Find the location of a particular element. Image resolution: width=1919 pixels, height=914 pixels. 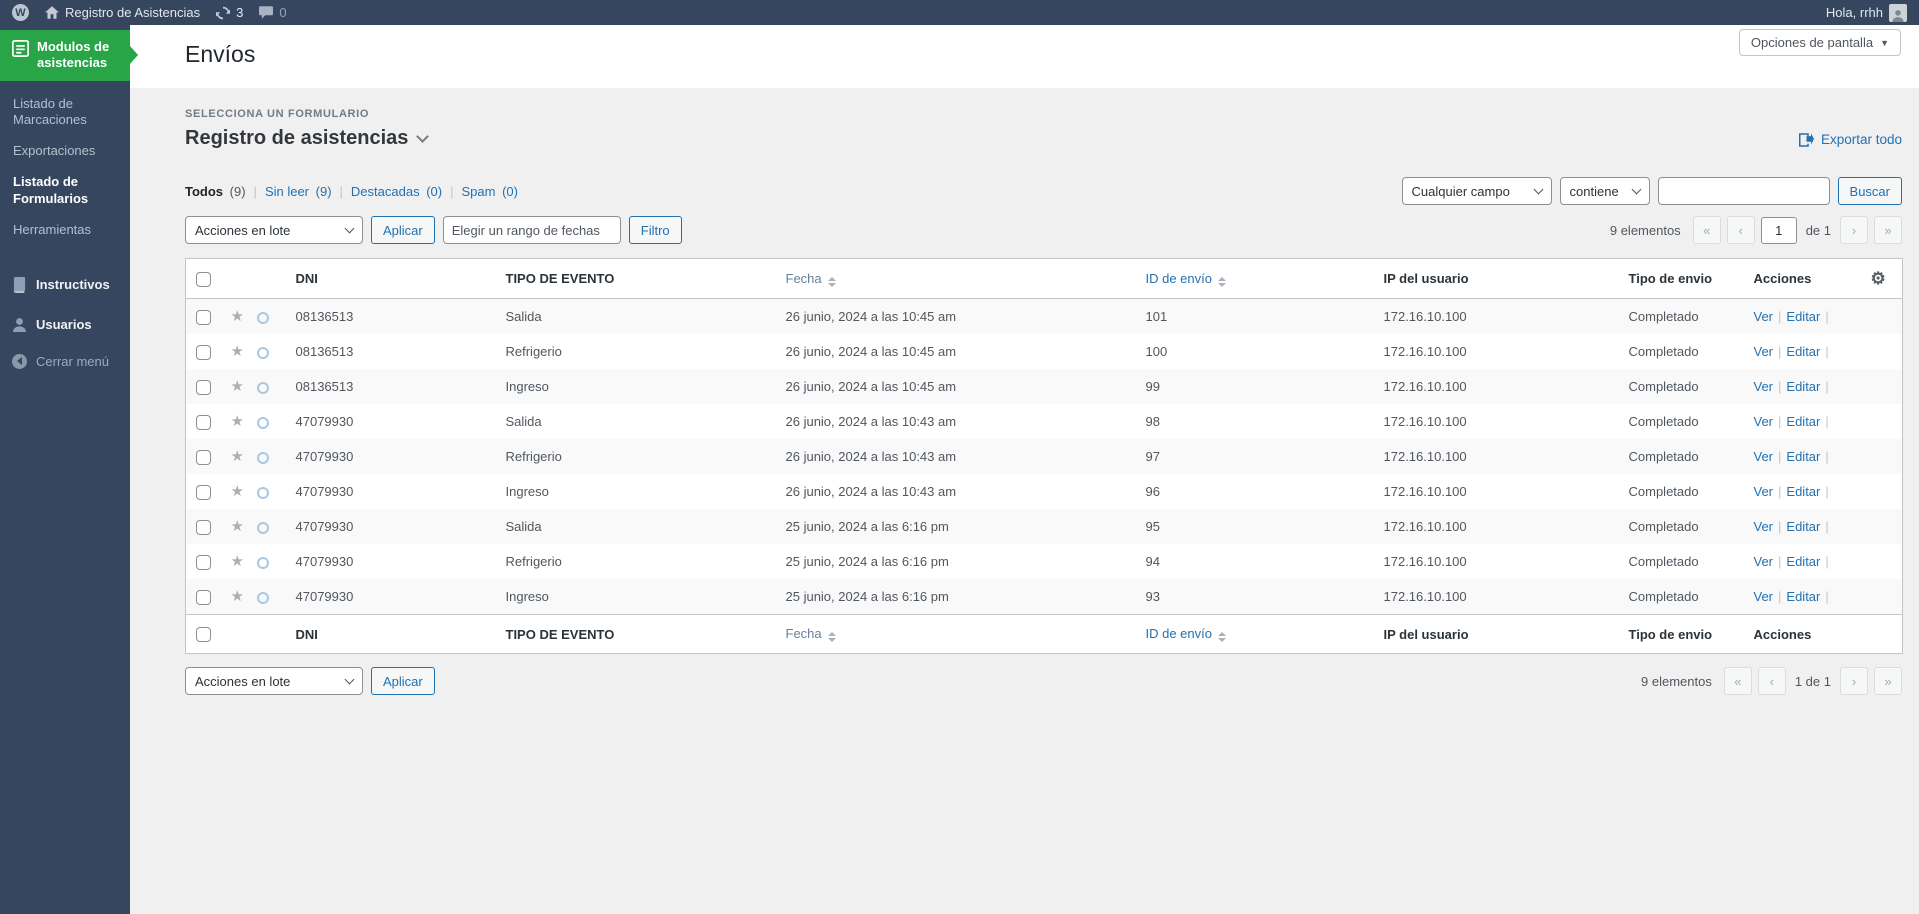

search-field-select: Cualquier campo is located at coordinates (1476, 191).